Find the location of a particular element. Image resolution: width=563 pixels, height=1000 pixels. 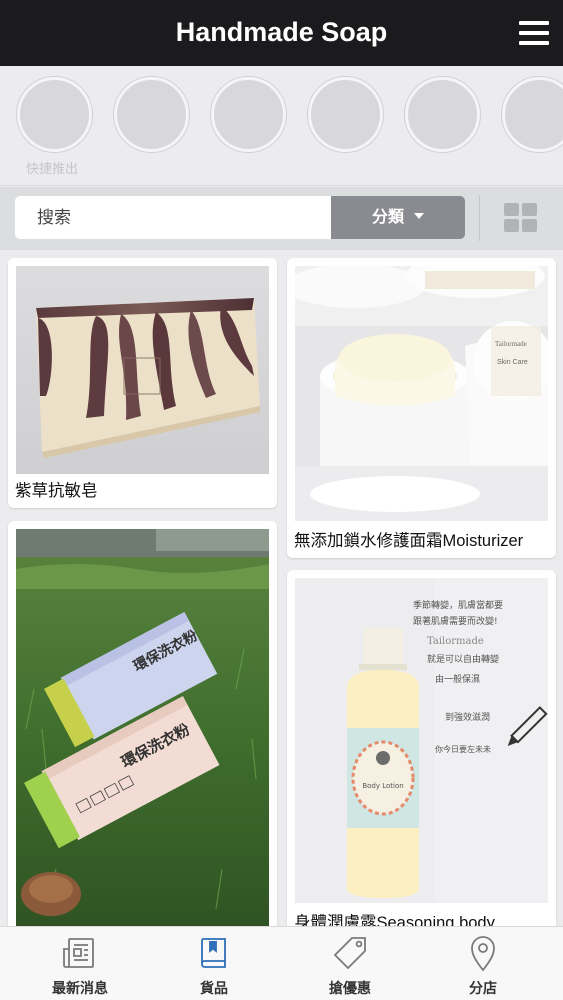

app-title: Handmade Soap is located at coordinates (281, 32).